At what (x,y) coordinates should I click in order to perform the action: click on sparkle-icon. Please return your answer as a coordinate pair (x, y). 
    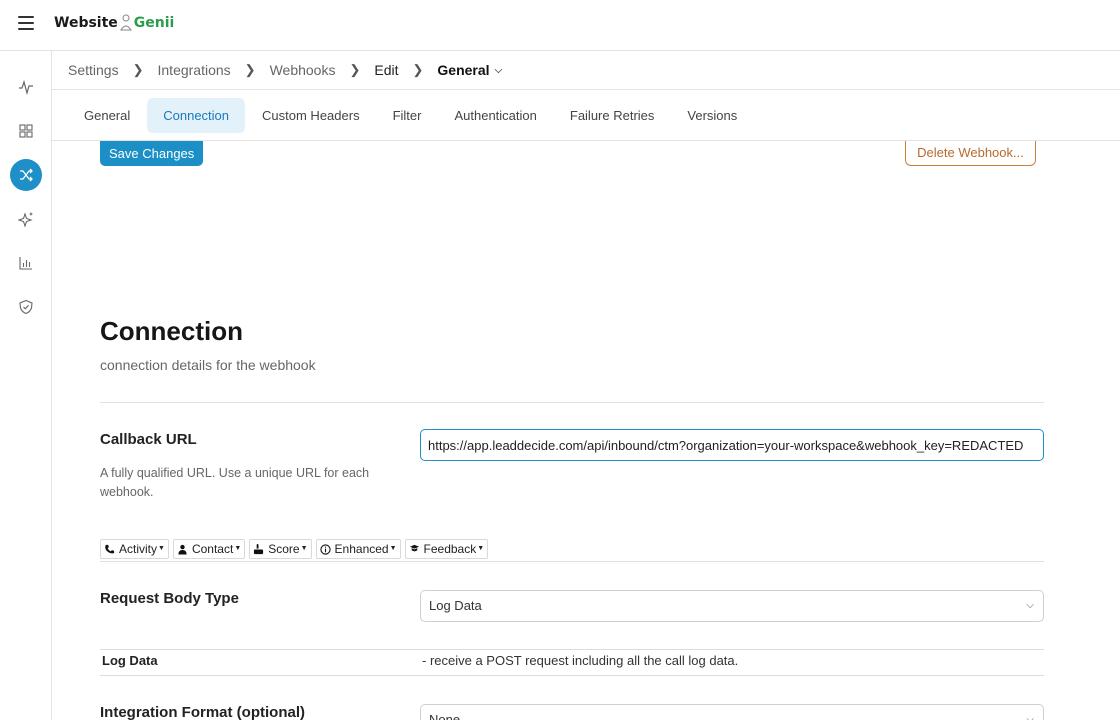
    Looking at the image, I should click on (25, 219).